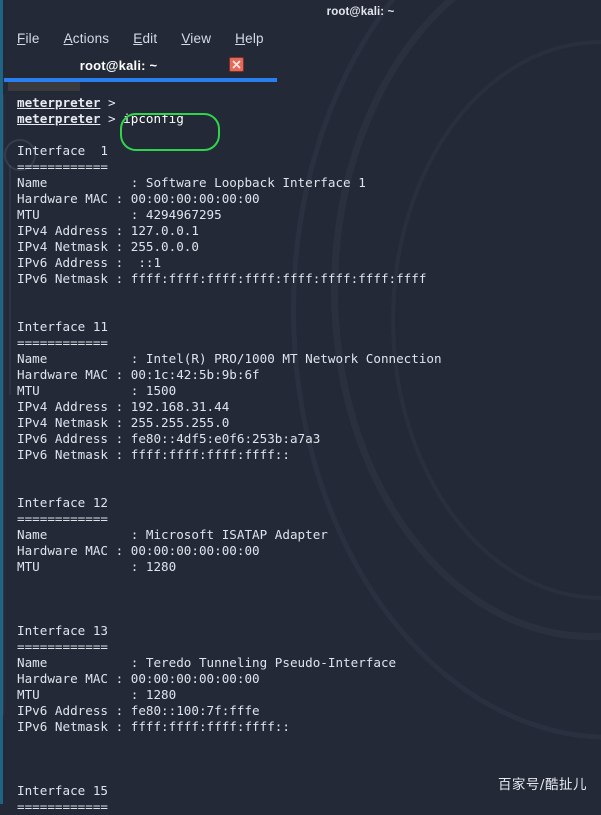 The image size is (601, 815). What do you see at coordinates (300, 12) in the screenshot?
I see `window-titlebar: root@kali: ~` at bounding box center [300, 12].